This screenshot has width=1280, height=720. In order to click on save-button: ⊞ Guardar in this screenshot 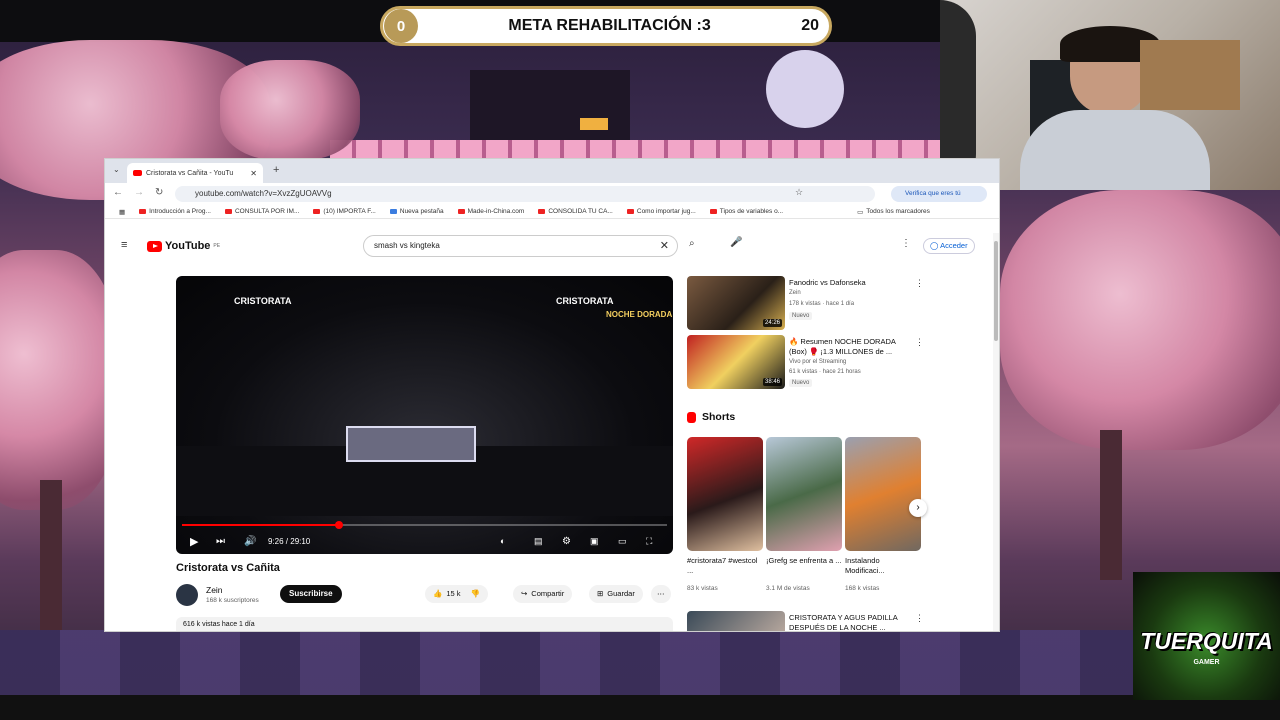, I will do `click(616, 594)`.